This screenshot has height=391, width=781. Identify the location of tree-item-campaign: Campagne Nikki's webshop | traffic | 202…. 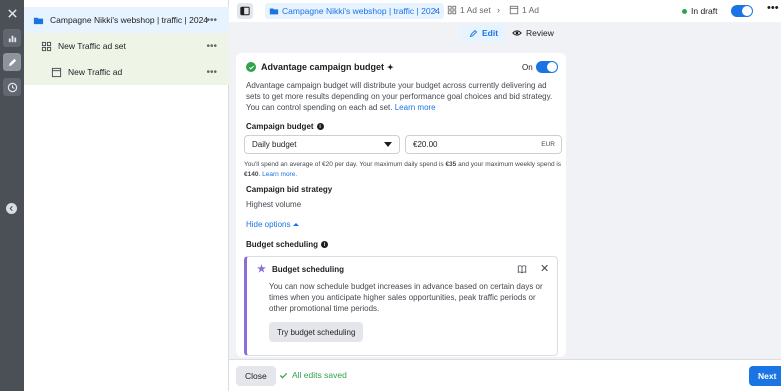
(126, 20).